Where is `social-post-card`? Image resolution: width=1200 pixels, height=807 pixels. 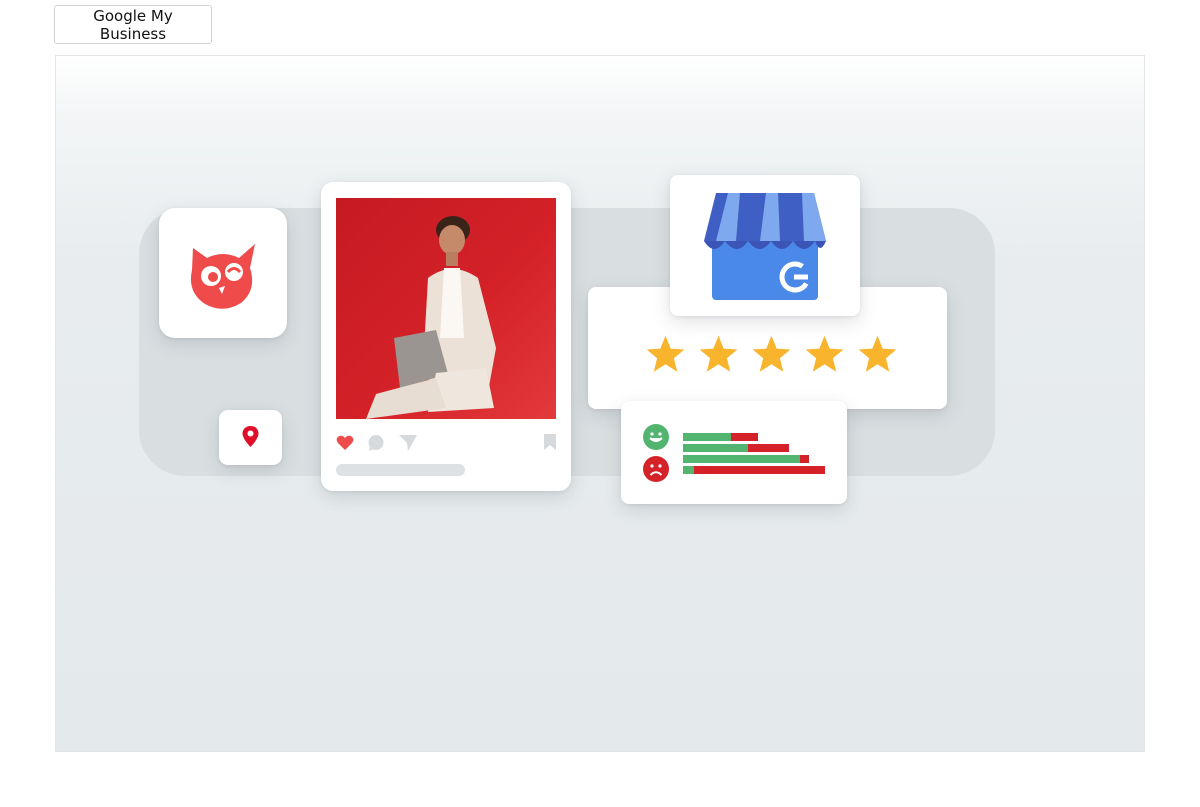
social-post-card is located at coordinates (446, 336).